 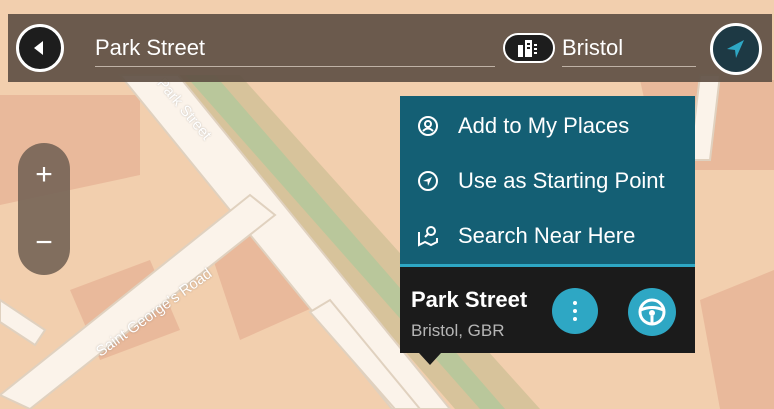 I want to click on location-pin-icon, so click(x=428, y=126).